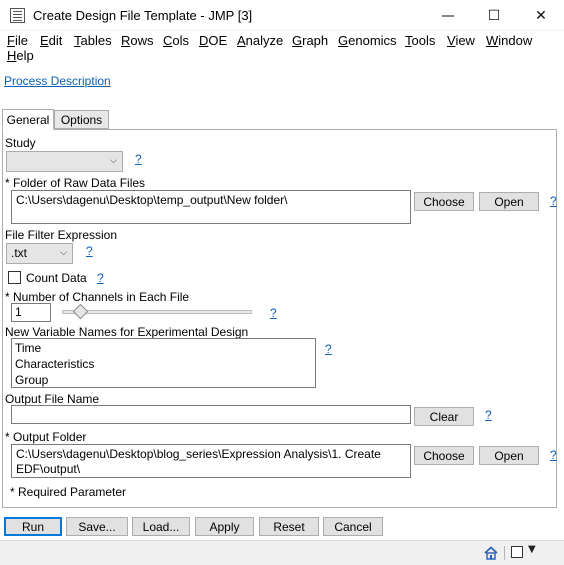 The image size is (564, 565). What do you see at coordinates (46, 437) in the screenshot?
I see `output-folder-label: * Output Folder` at bounding box center [46, 437].